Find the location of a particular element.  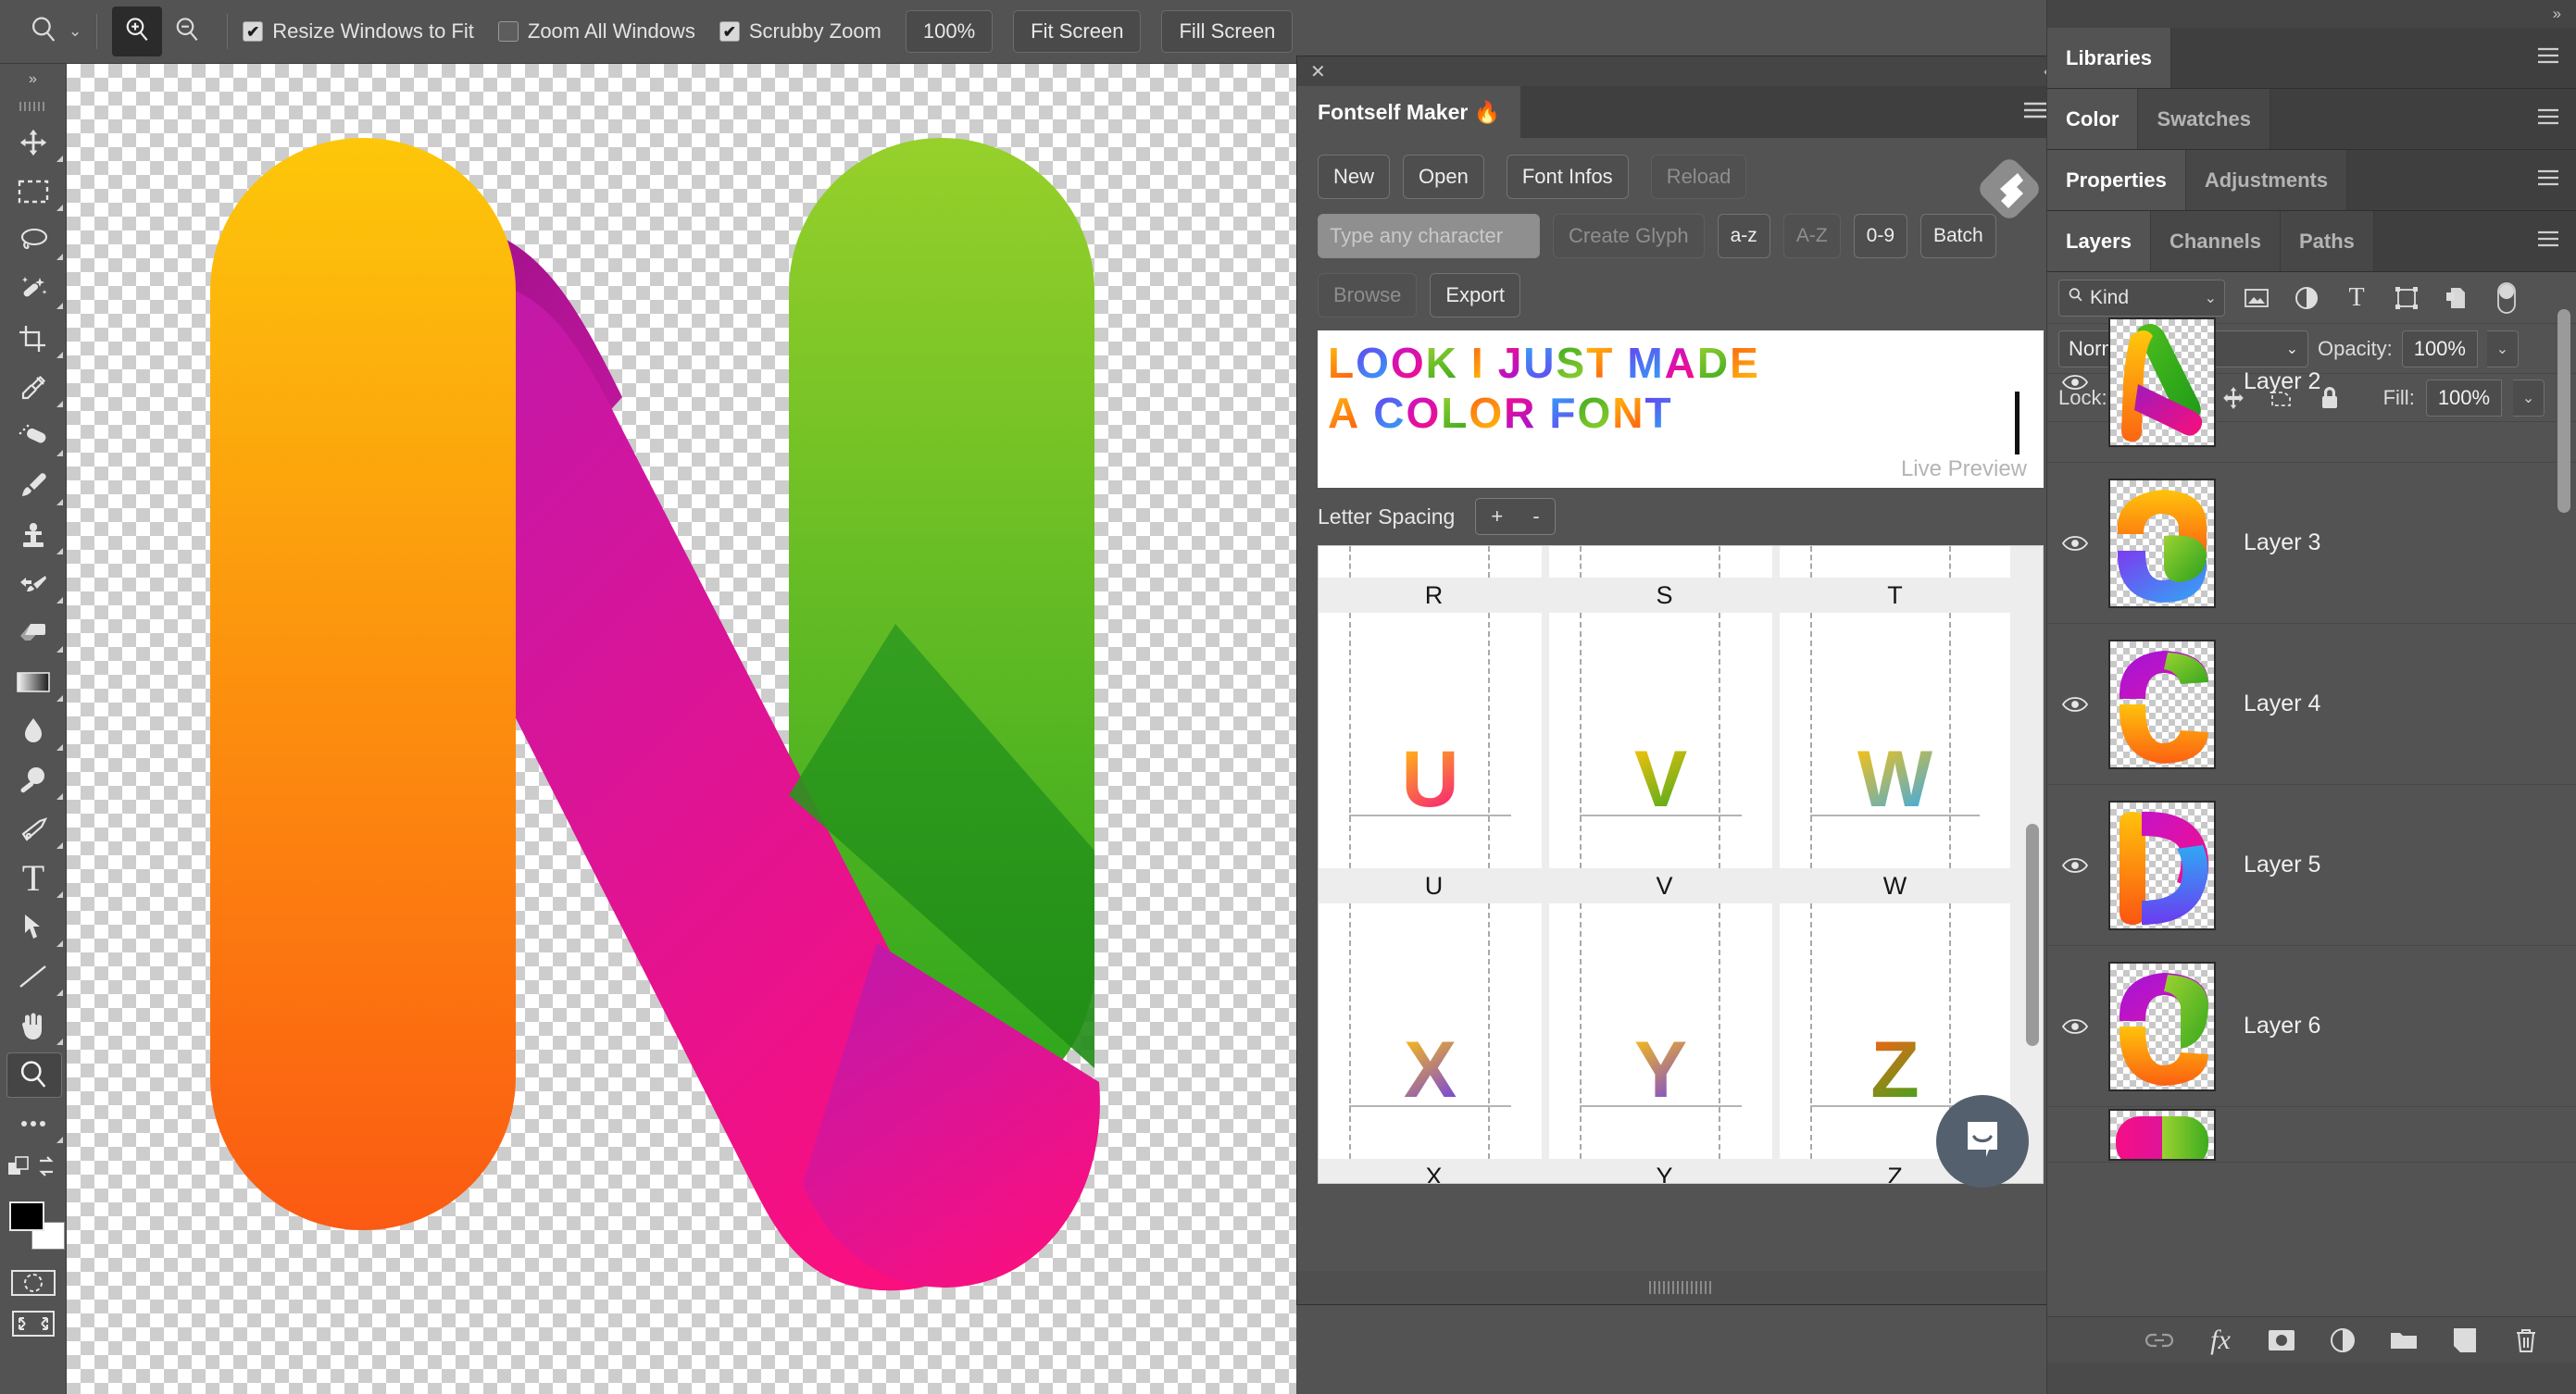

glyph-grid: R S T U V W U V W X Y Z X Y Z is located at coordinates (1681, 864).